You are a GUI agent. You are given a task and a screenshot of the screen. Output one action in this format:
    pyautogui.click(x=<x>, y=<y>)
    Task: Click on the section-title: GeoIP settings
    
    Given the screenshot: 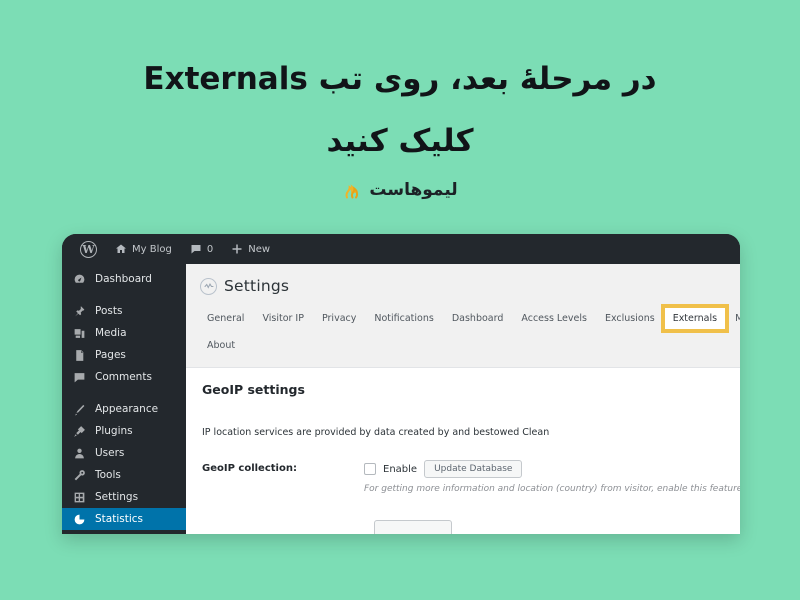 What is the action you would take?
    pyautogui.click(x=463, y=389)
    